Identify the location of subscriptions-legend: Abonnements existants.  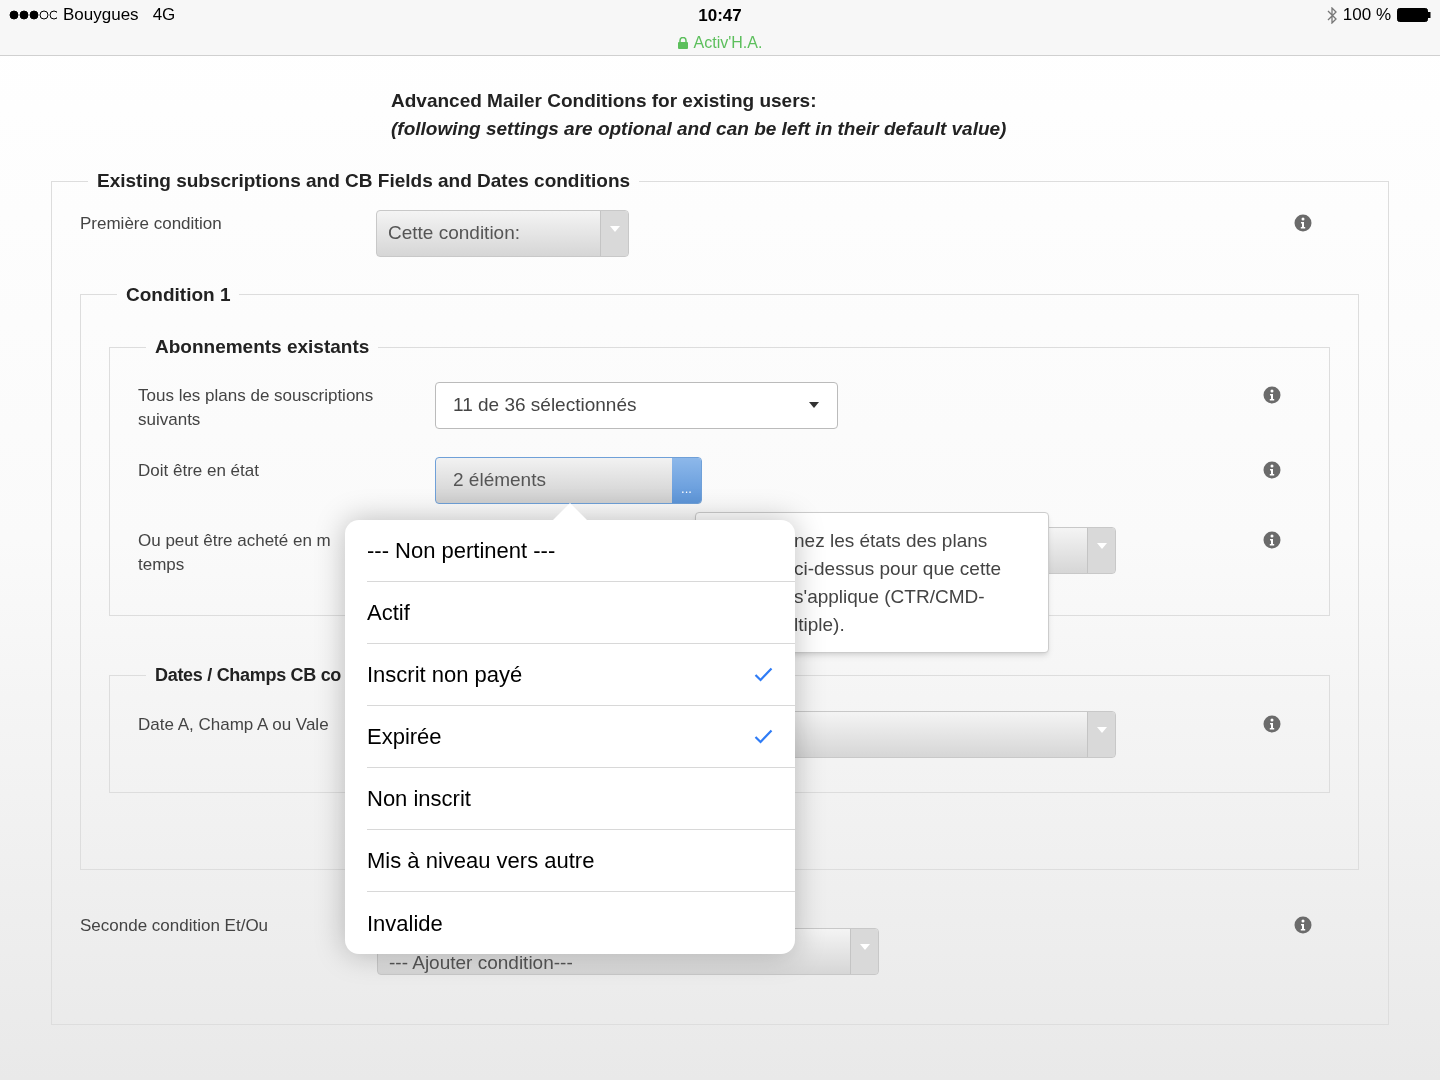
(262, 347).